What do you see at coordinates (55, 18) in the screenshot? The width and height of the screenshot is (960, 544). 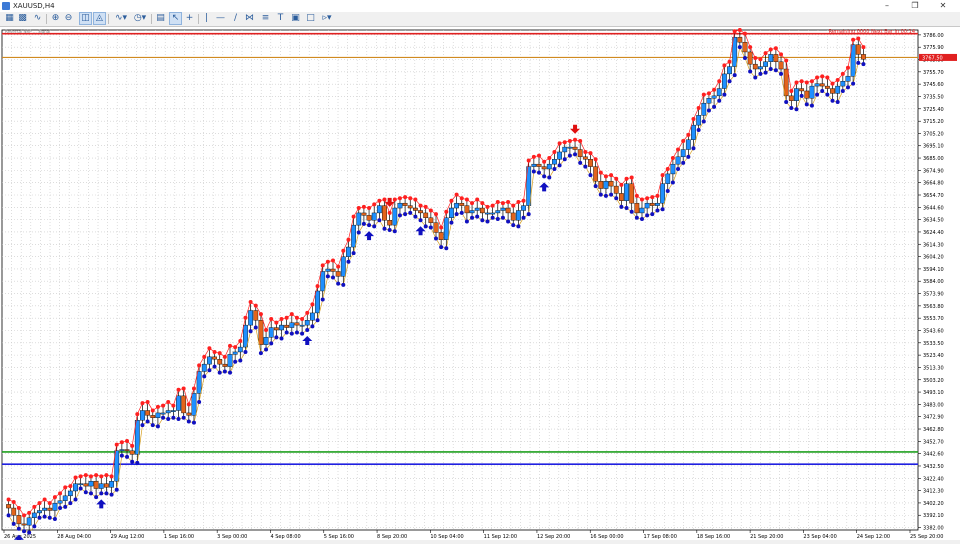 I see `zoom-in-icon: ⊕` at bounding box center [55, 18].